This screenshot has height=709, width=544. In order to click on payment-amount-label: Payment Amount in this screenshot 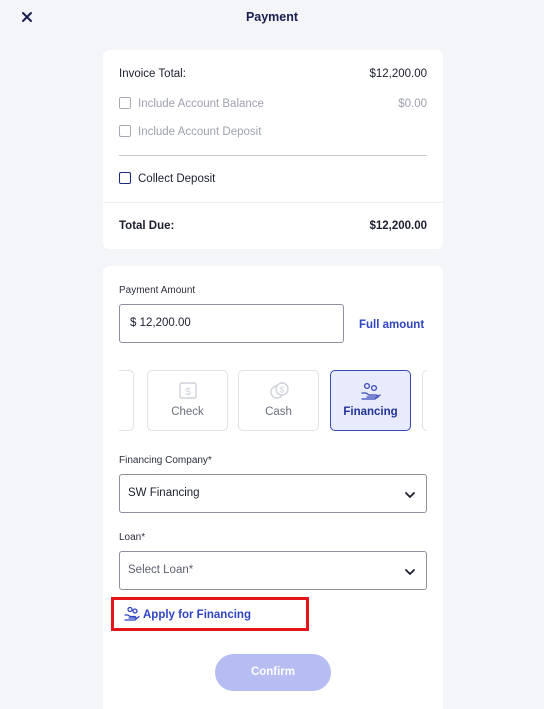, I will do `click(157, 290)`.